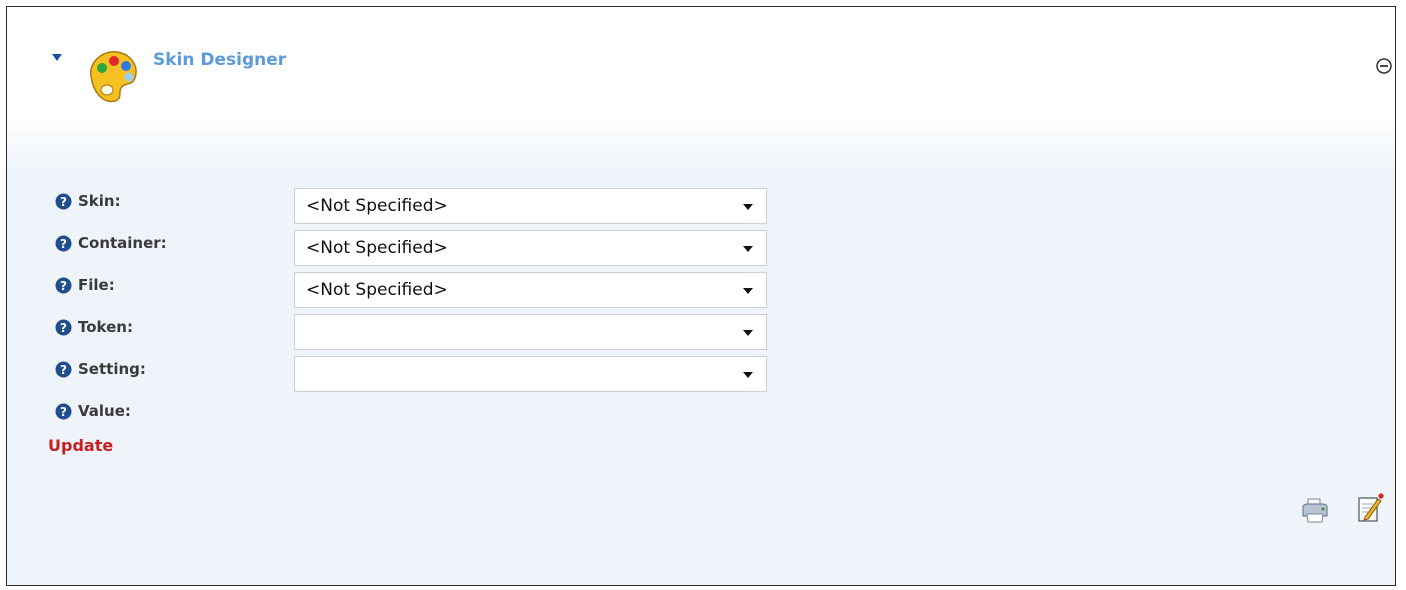 The height and width of the screenshot is (590, 1406). What do you see at coordinates (104, 411) in the screenshot?
I see `value-label-text: Value:` at bounding box center [104, 411].